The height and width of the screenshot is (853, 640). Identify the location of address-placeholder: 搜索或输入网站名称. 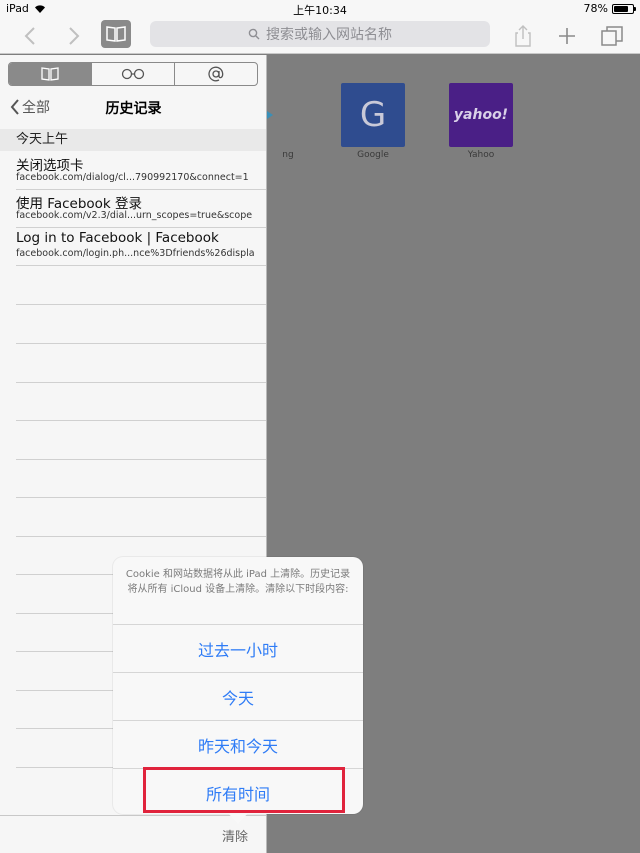
(329, 35).